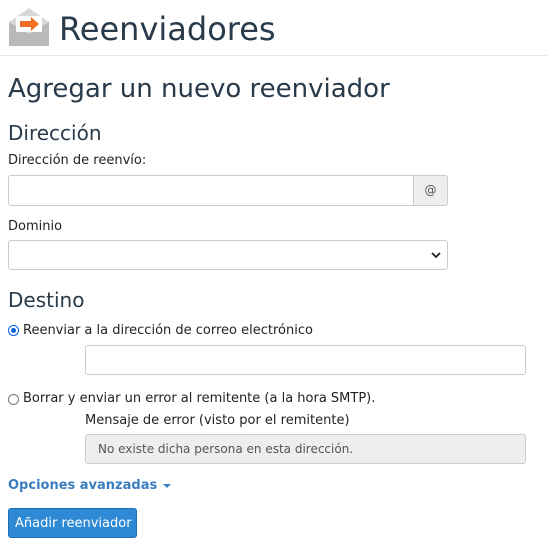  I want to click on advanced-options-link: Opciones avanzadas, so click(90, 486).